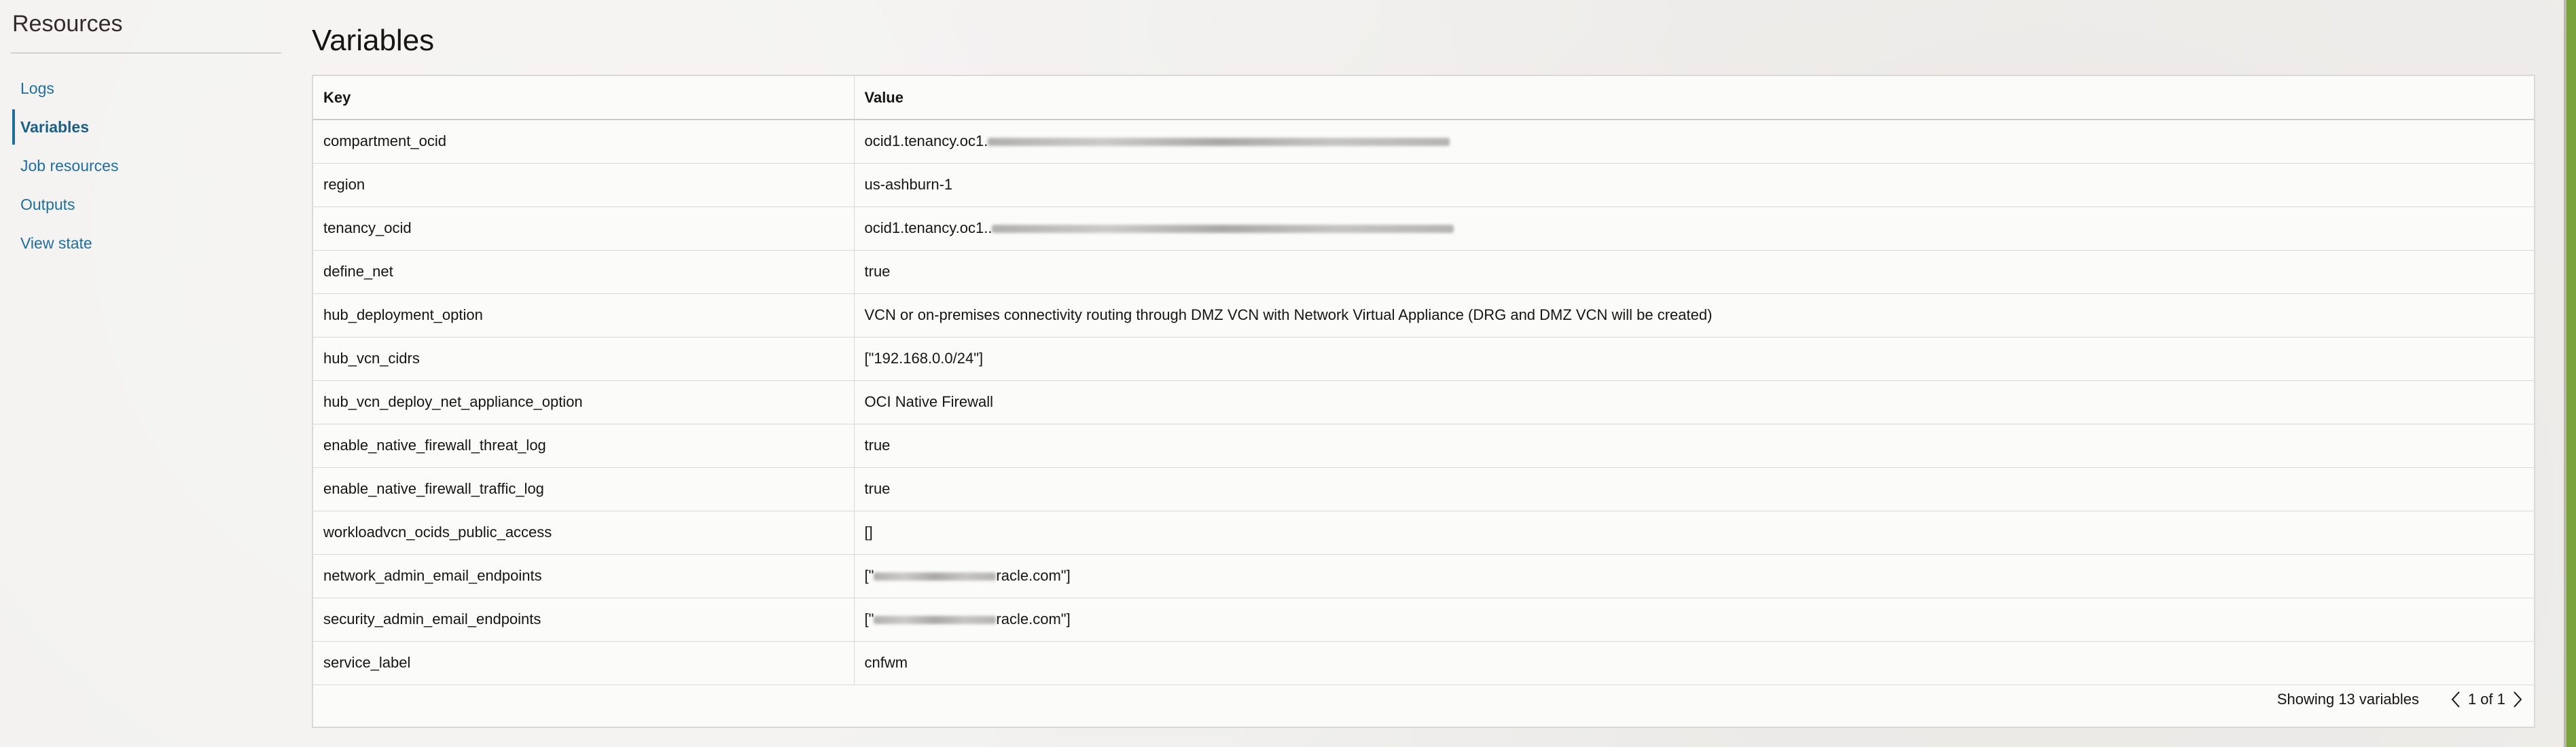  Describe the element at coordinates (909, 185) in the screenshot. I see `value-text: us-ashburn-1` at that location.